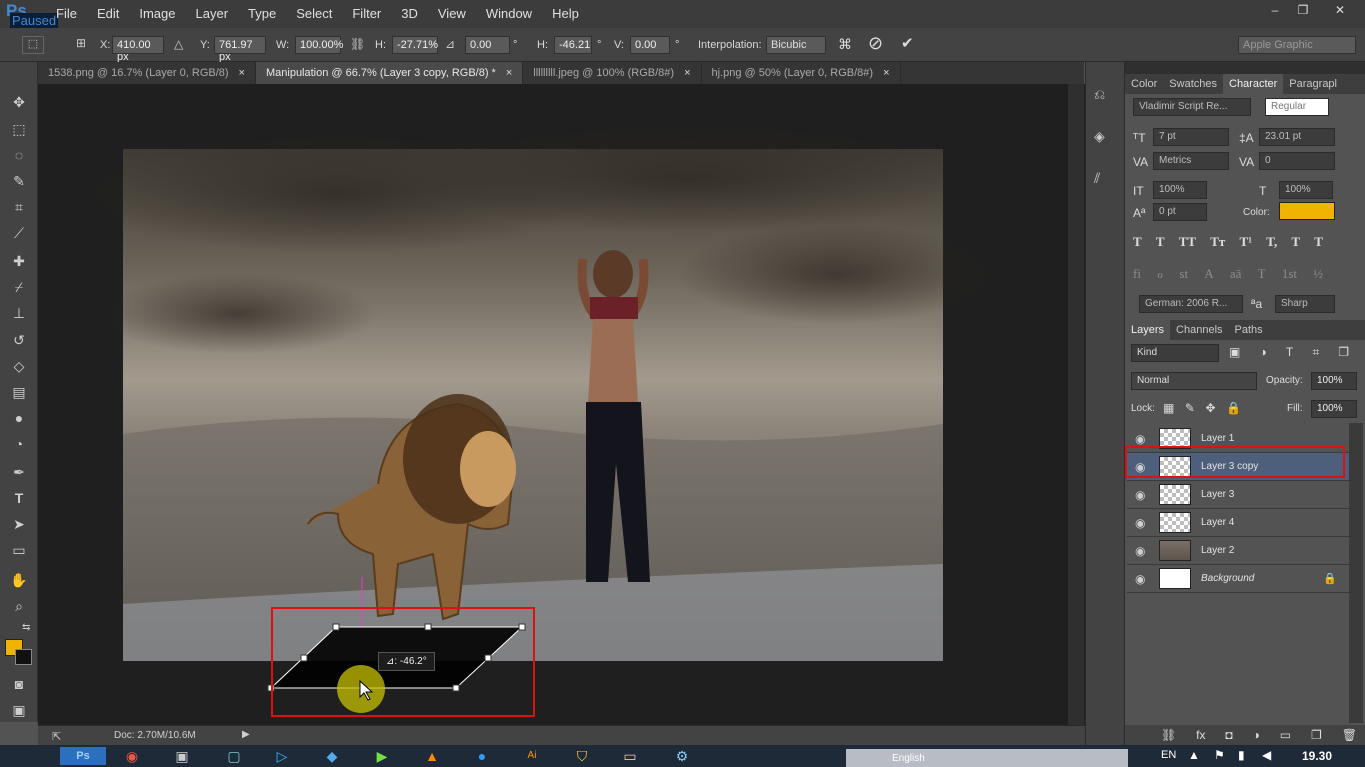 This screenshot has width=1365, height=767. Describe the element at coordinates (1289, 352) in the screenshot. I see `filter-type-icon: T` at that location.